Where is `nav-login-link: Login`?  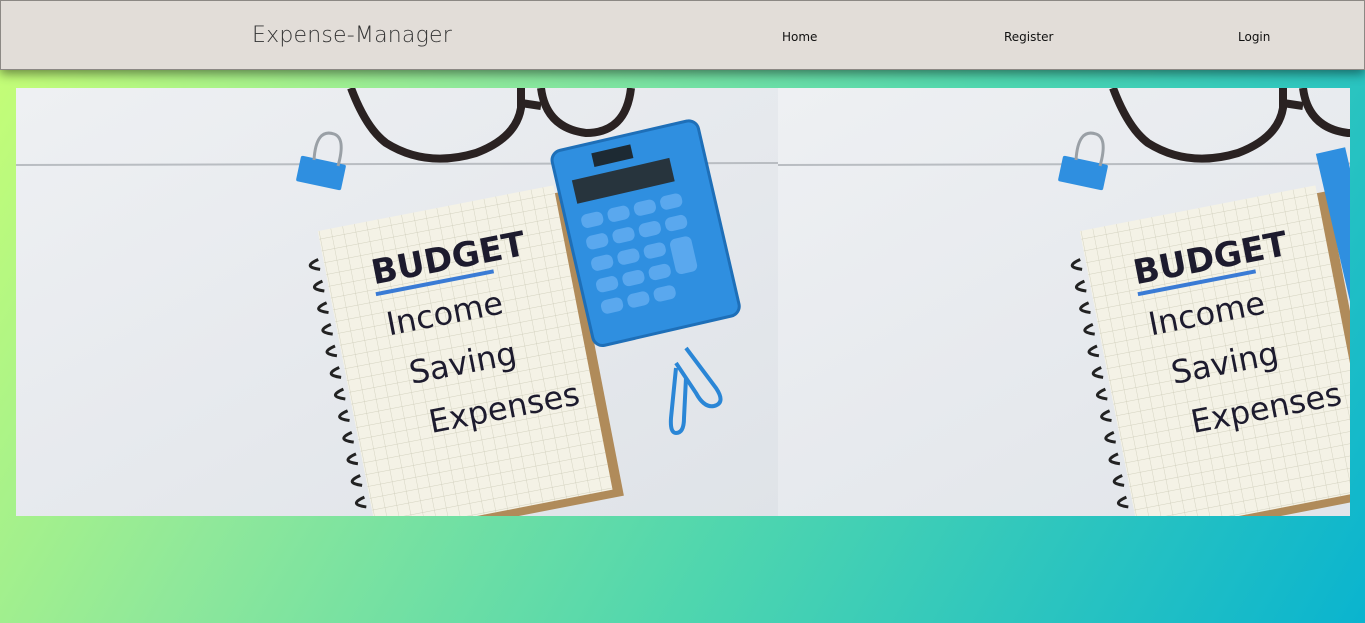
nav-login-link: Login is located at coordinates (1254, 37).